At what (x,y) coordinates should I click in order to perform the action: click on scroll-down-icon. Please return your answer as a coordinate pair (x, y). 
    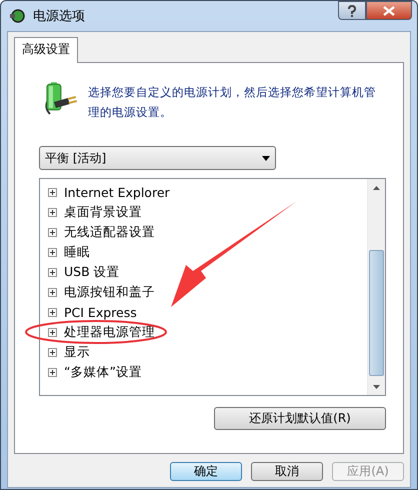
    Looking at the image, I should click on (376, 386).